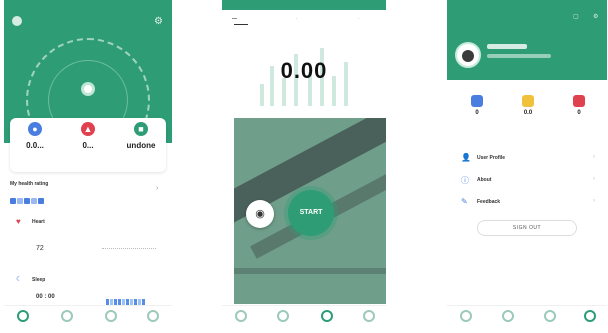 The image size is (608, 333). What do you see at coordinates (528, 203) in the screenshot?
I see `menu-item-feedback: ✎ Feedback ›` at bounding box center [528, 203].